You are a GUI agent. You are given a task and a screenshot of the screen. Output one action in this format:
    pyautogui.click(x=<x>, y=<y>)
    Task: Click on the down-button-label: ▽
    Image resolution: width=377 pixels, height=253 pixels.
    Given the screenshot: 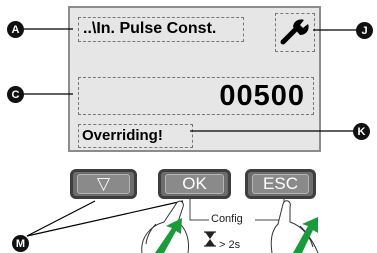 What is the action you would take?
    pyautogui.click(x=103, y=184)
    